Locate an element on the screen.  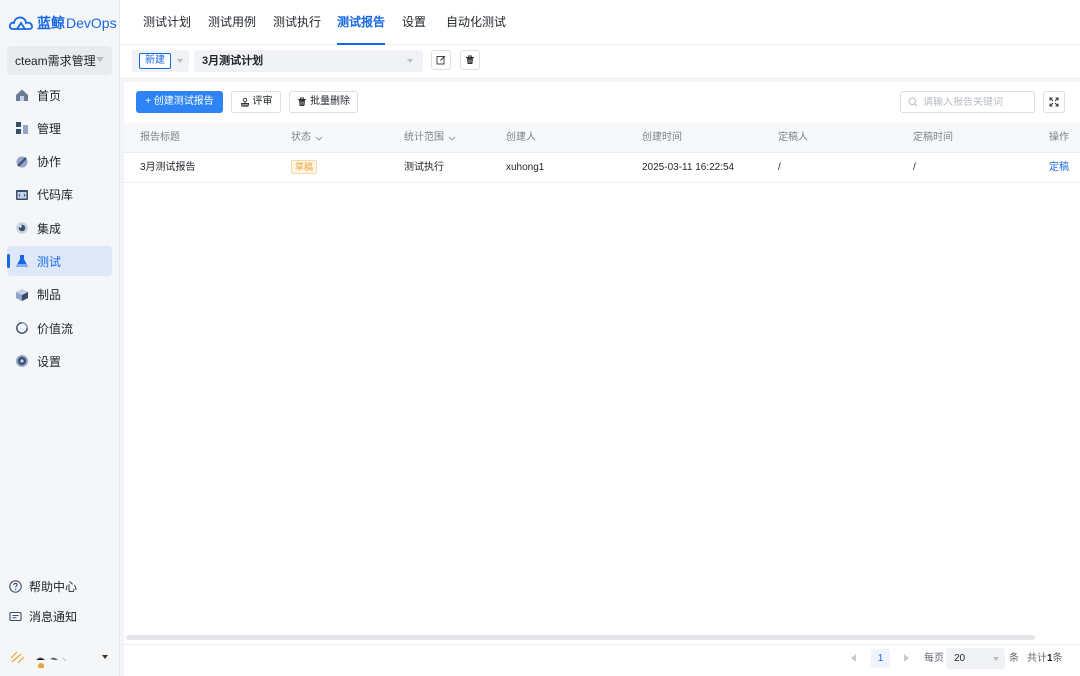
col-action: 操作 is located at coordinates (1059, 137).